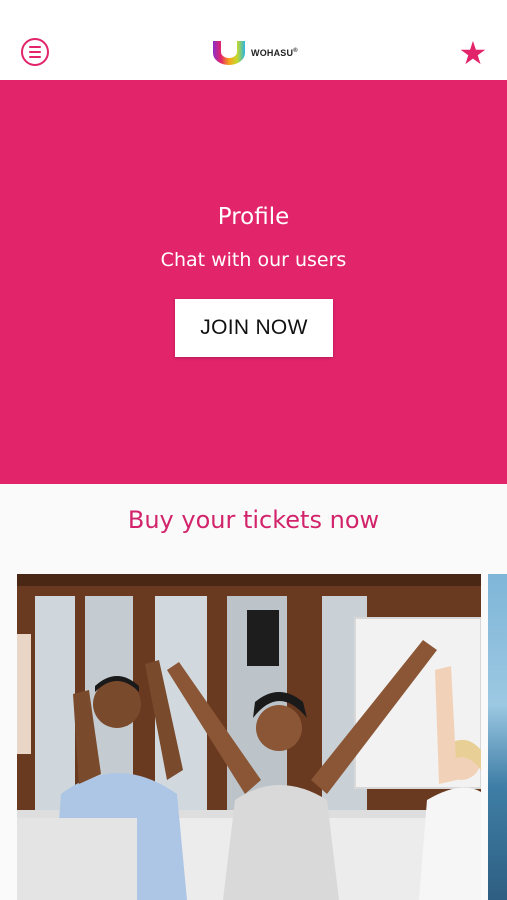 This screenshot has height=900, width=507. I want to click on hero-title: Profile, so click(253, 217).